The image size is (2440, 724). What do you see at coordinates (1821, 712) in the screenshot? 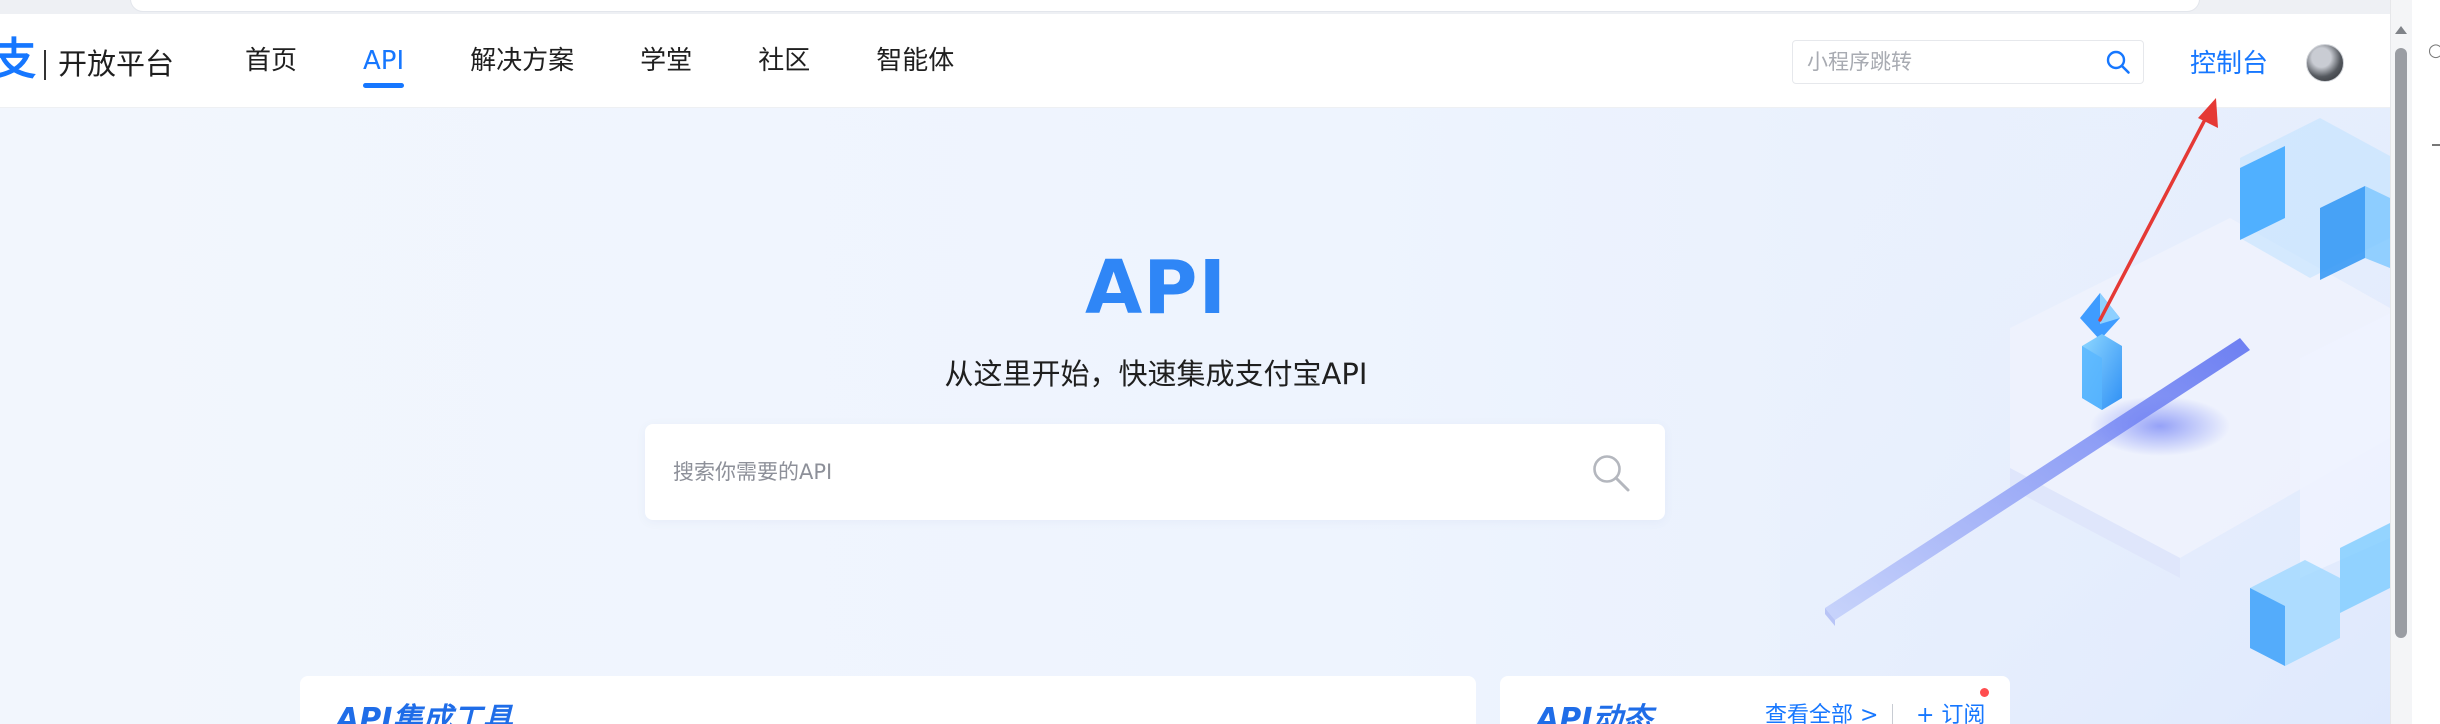
I see `view-all-link: 查看全部 >` at bounding box center [1821, 712].